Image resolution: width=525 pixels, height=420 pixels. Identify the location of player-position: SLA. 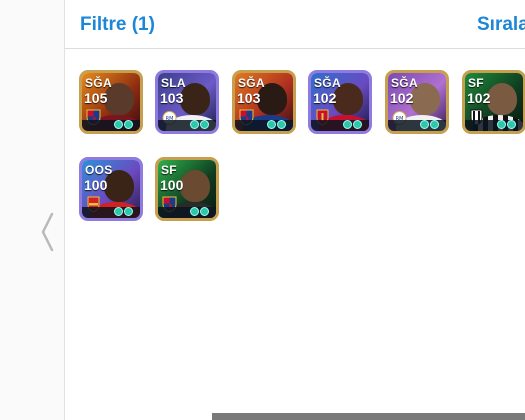
(173, 83).